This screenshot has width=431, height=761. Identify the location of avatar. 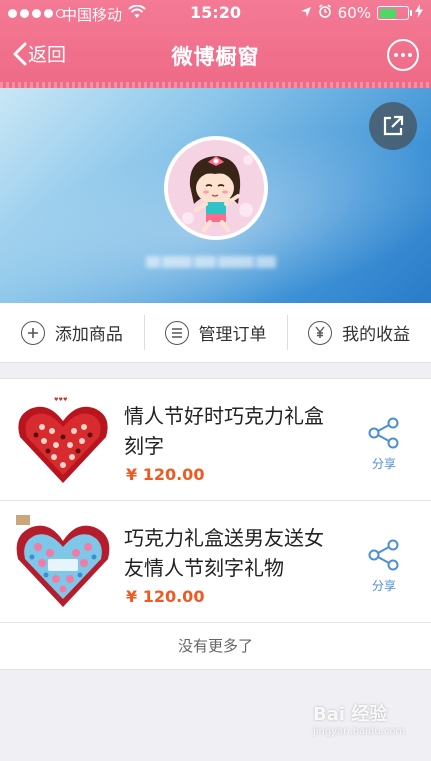
(216, 188).